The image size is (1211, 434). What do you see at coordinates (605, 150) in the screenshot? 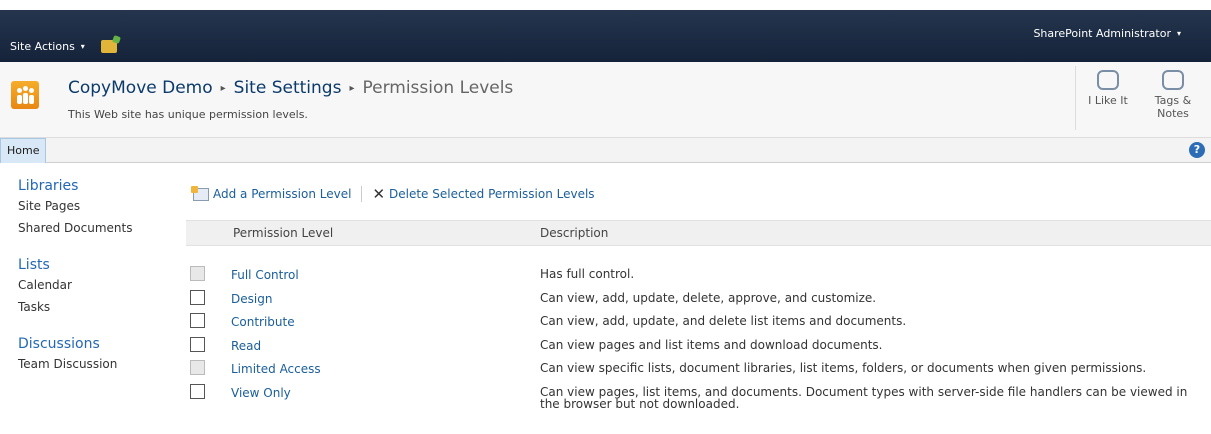
I see `tab-bar: Home ?` at bounding box center [605, 150].